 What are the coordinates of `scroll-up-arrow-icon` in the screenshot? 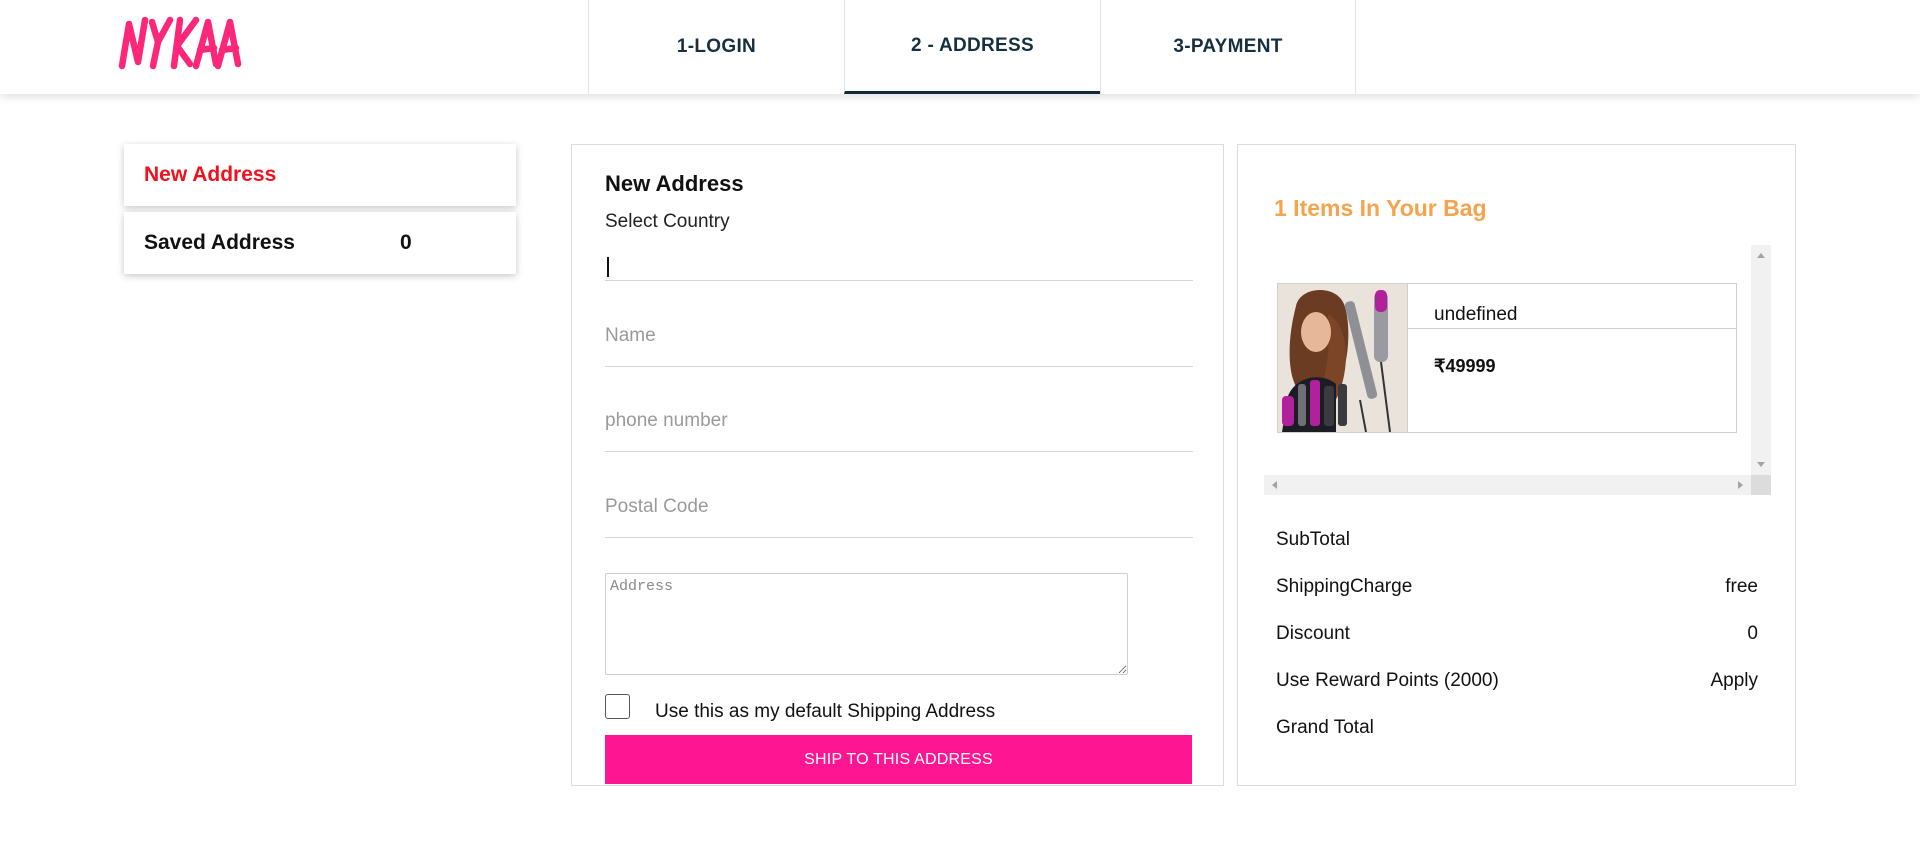 It's located at (1761, 255).